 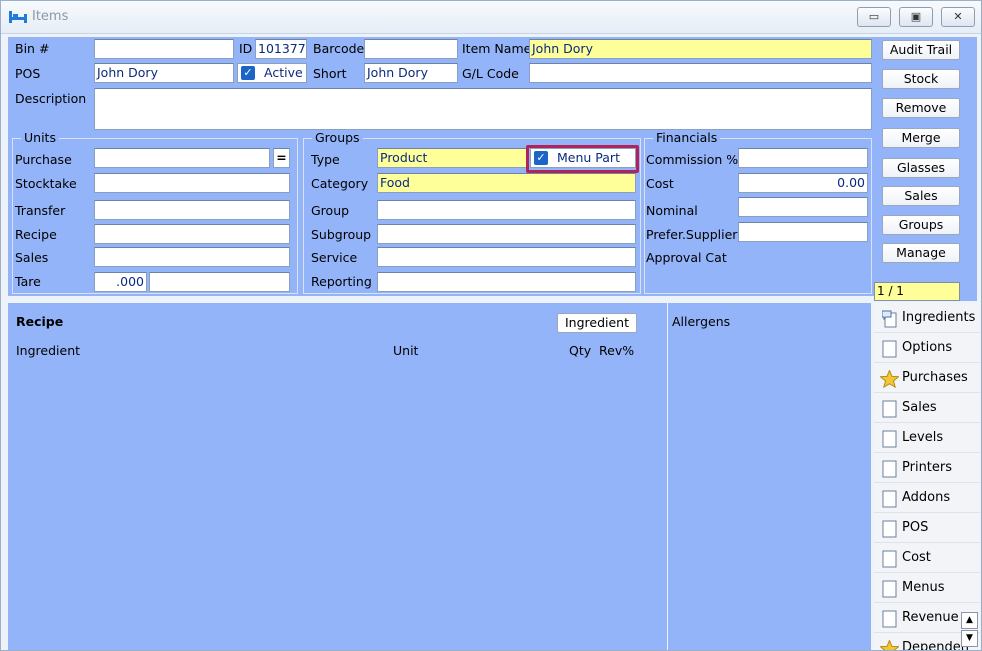 What do you see at coordinates (923, 437) in the screenshot?
I see `tab-label: Levels` at bounding box center [923, 437].